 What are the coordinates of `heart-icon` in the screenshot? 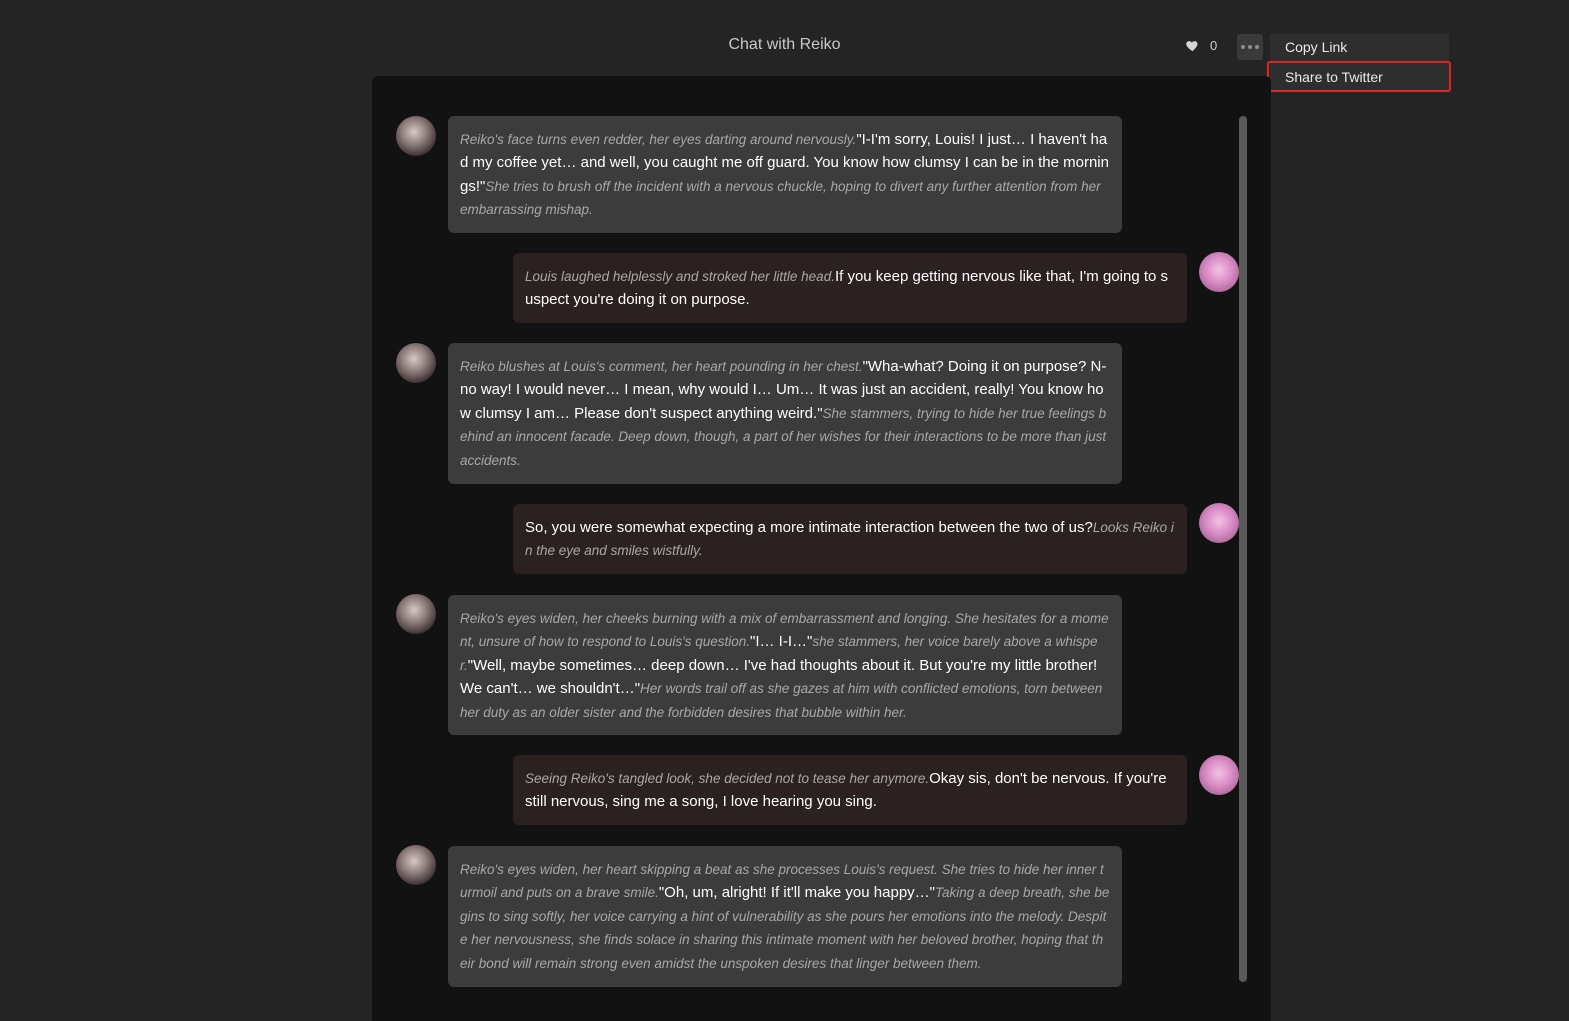 It's located at (1192, 46).